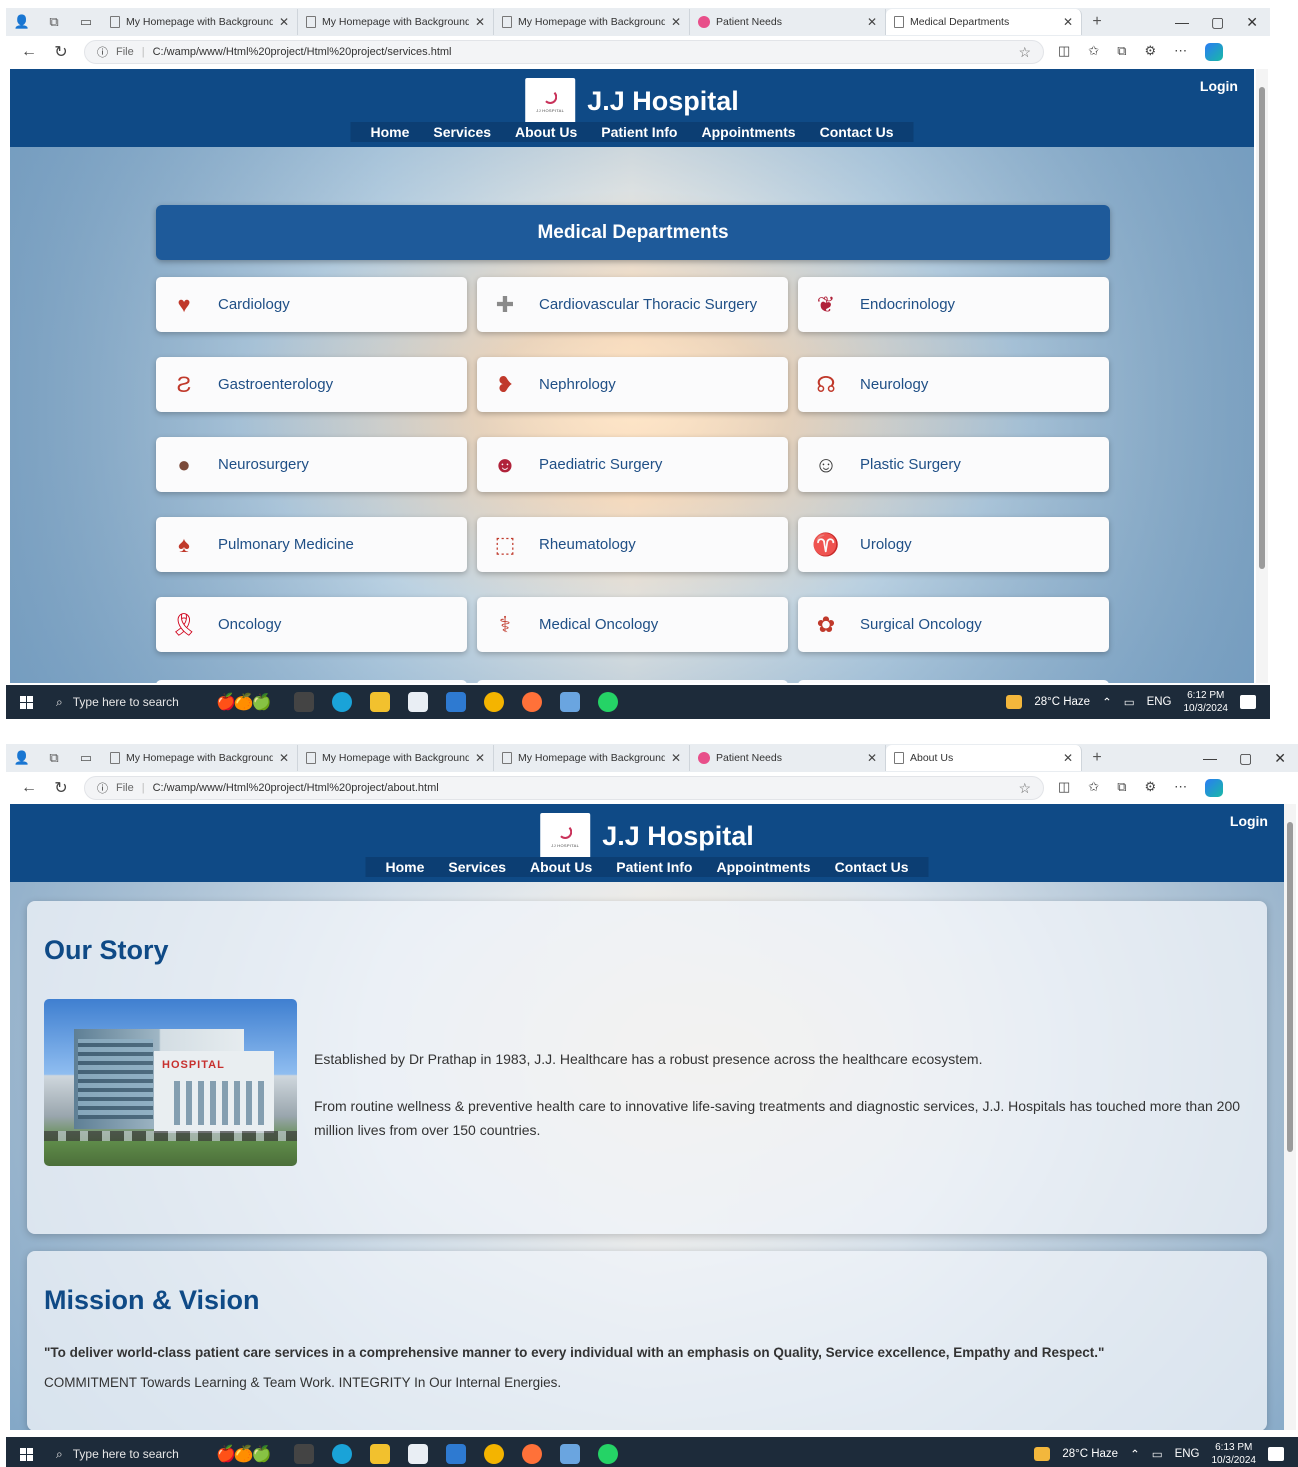  What do you see at coordinates (1151, 788) in the screenshot?
I see `extensions-icon: ⚙` at bounding box center [1151, 788].